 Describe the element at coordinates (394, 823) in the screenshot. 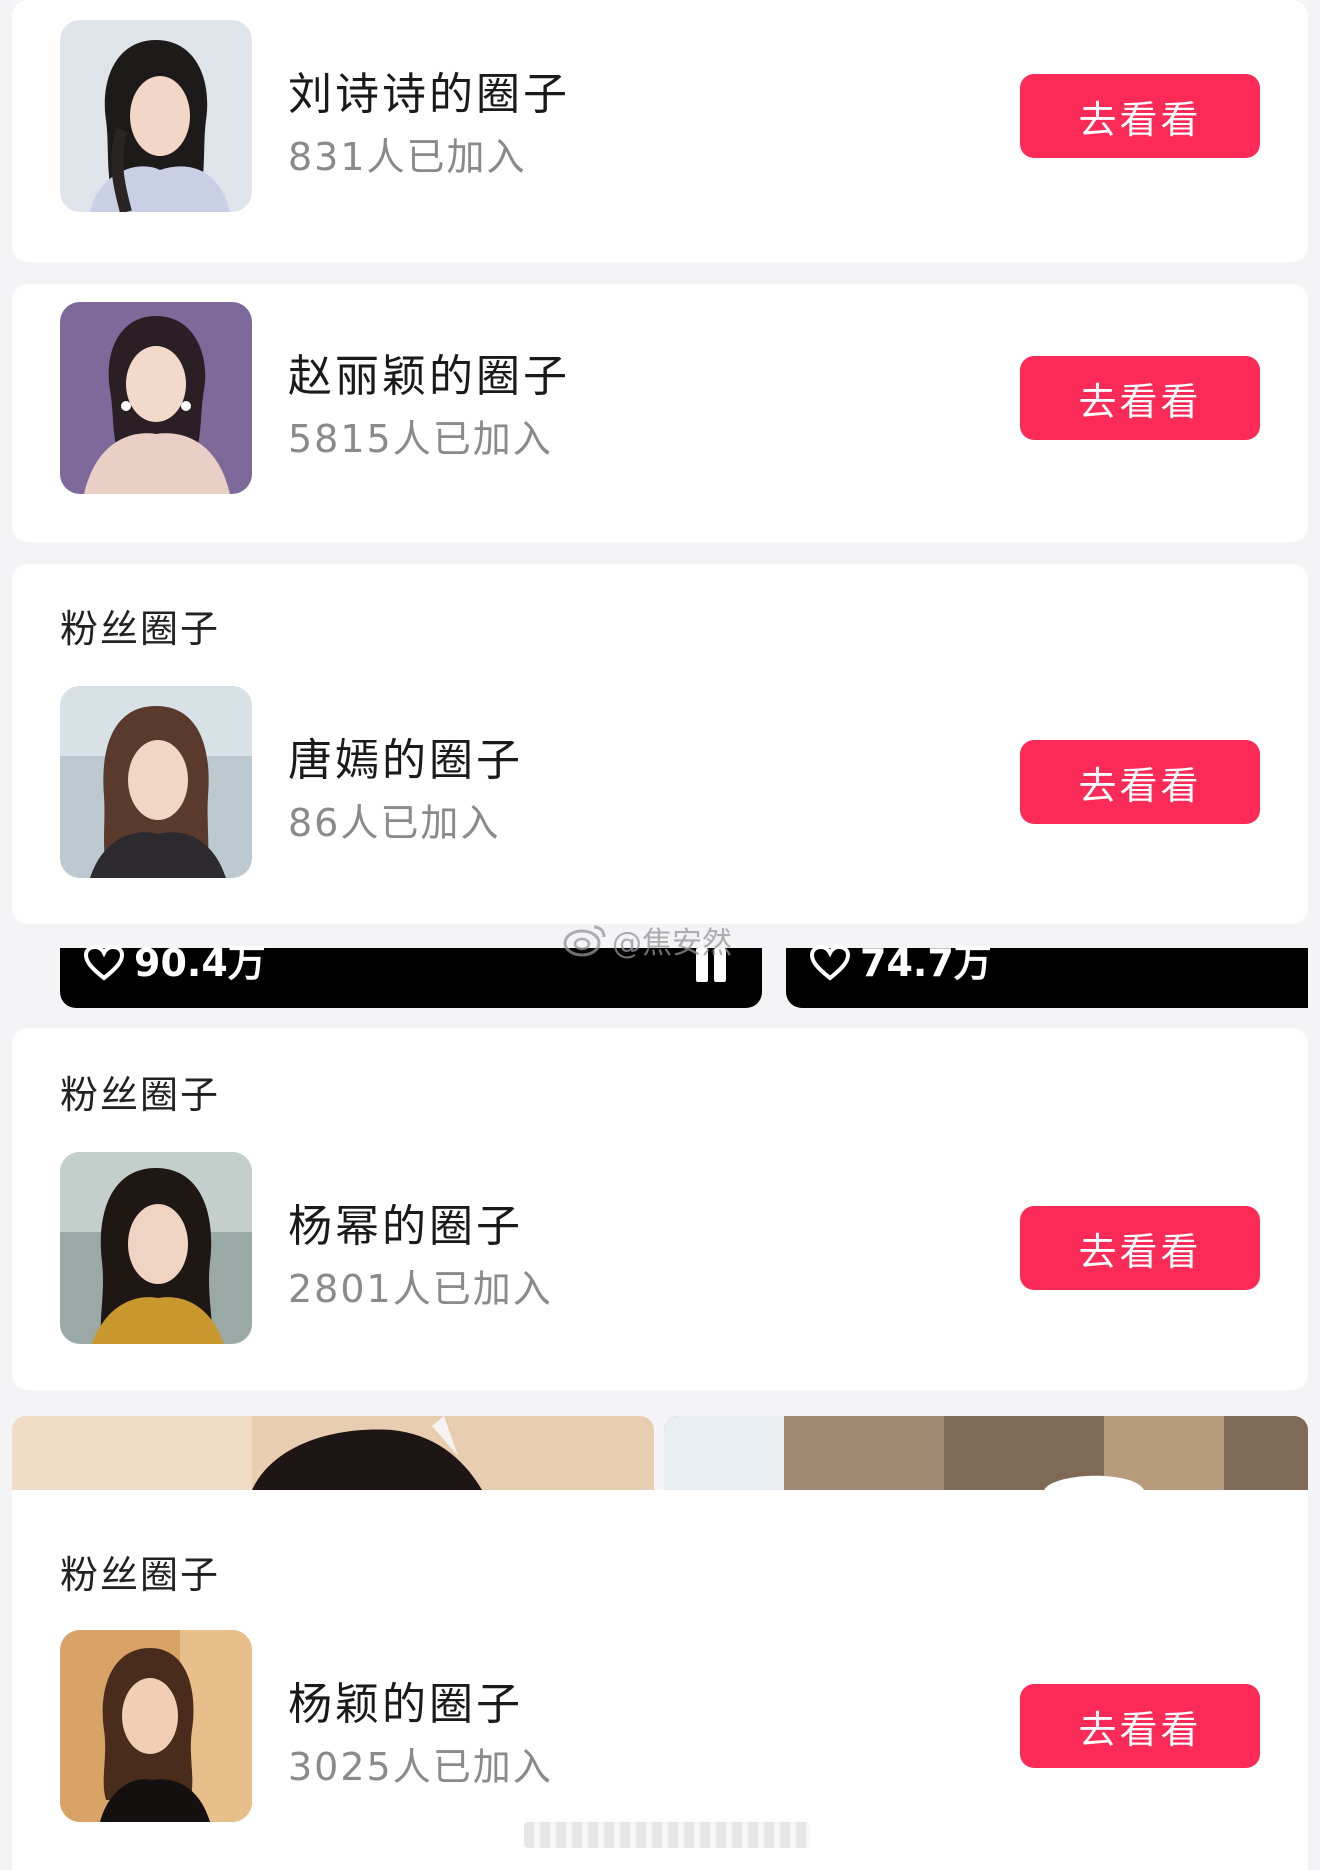

I see `member-count: 86人已加入` at that location.